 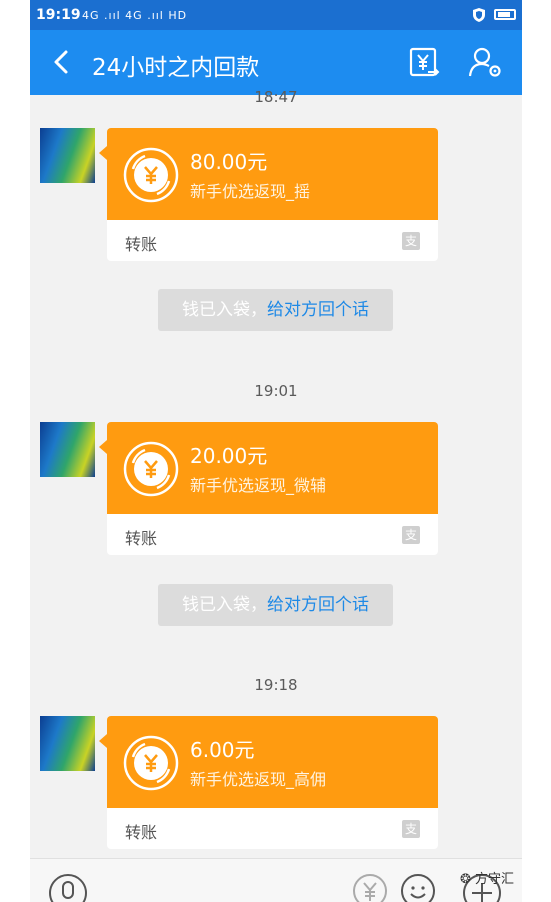 I want to click on yuan-transfer-icon, so click(x=424, y=62).